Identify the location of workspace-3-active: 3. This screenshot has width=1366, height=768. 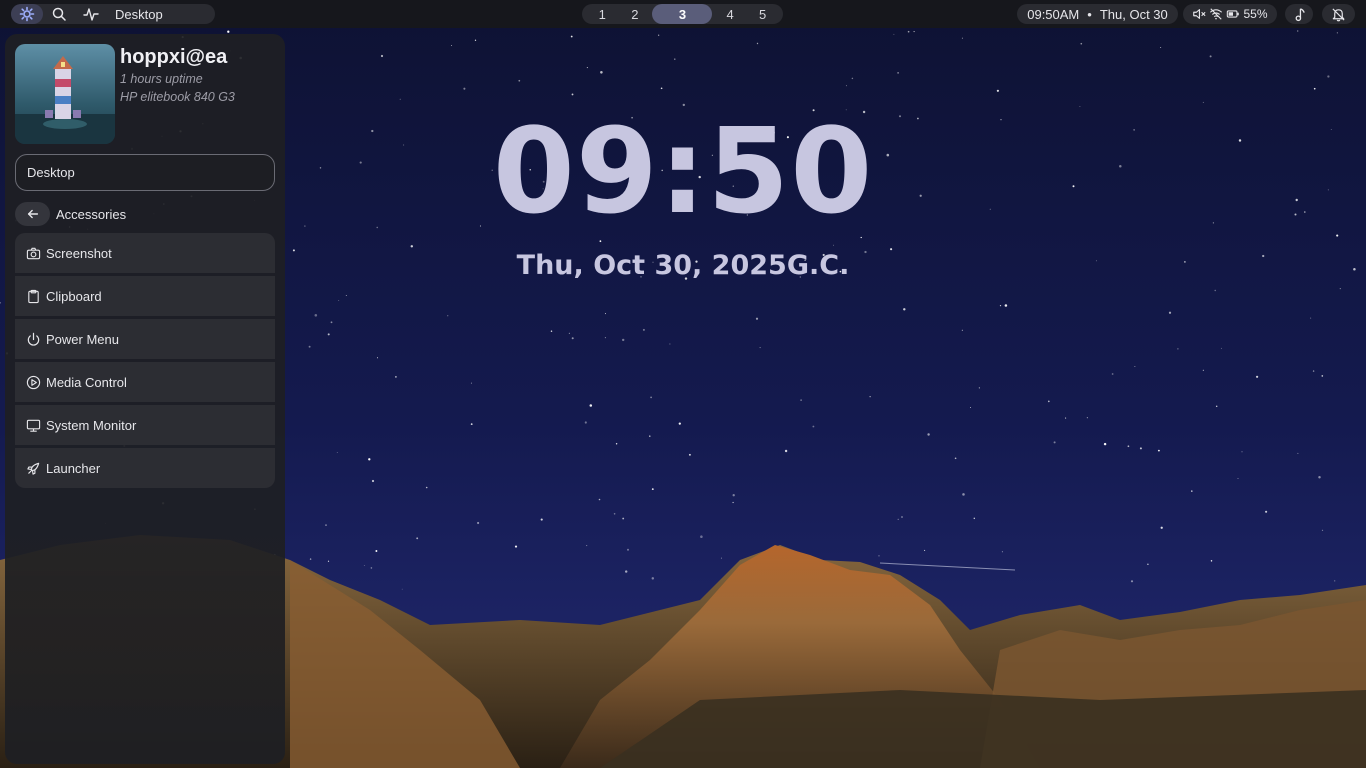
(682, 14).